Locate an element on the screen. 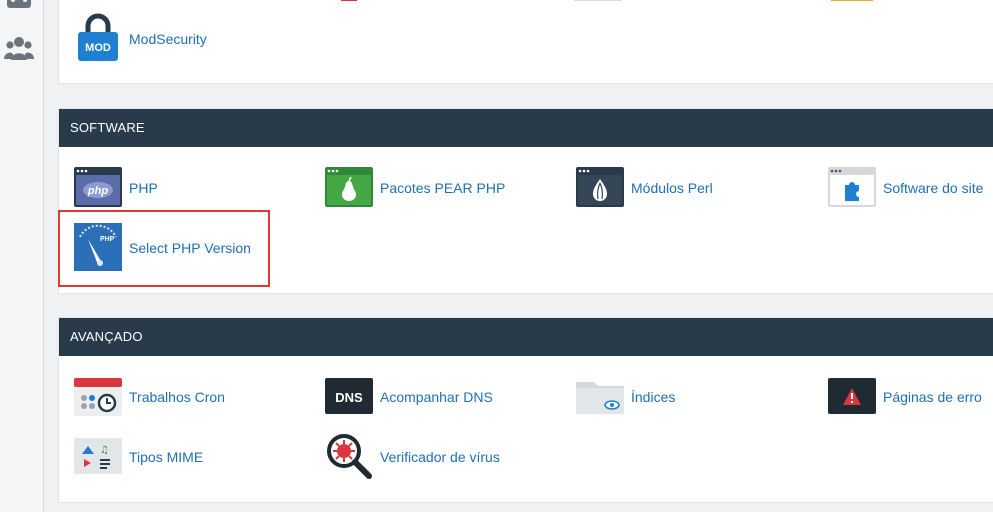 The height and width of the screenshot is (512, 993). mime-types-label: Tipos MIME is located at coordinates (166, 456).